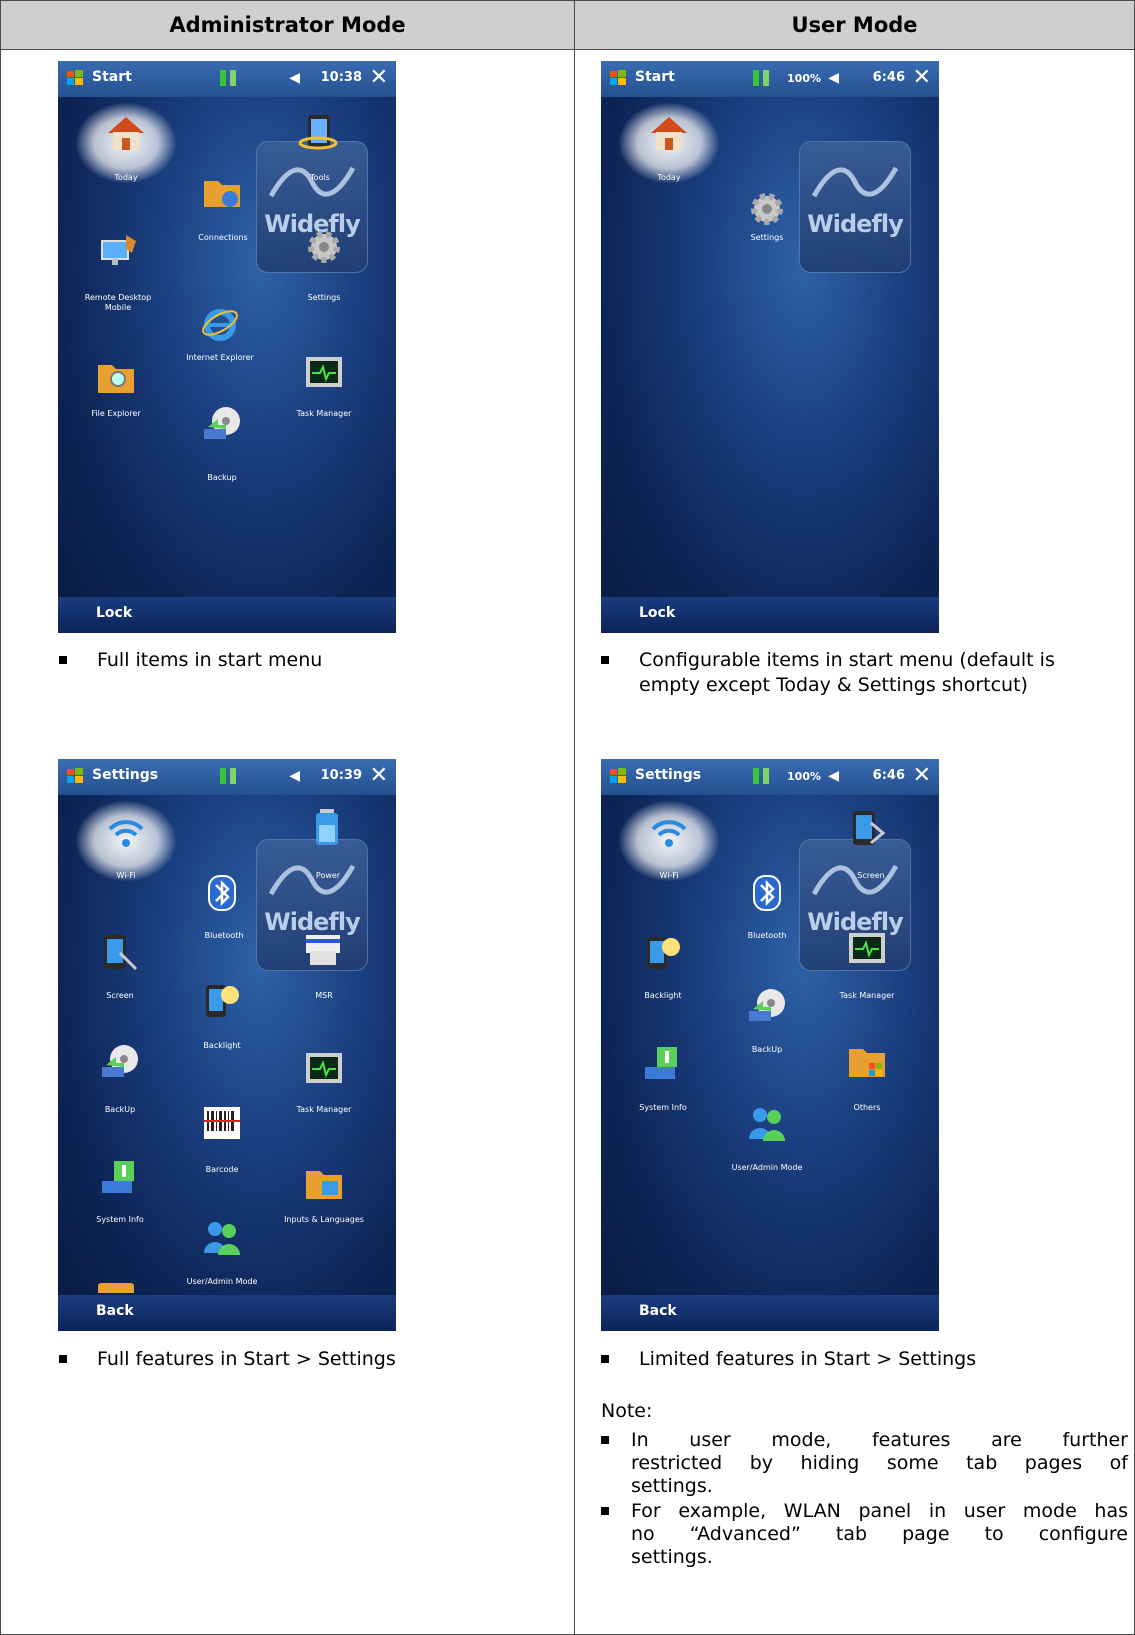 Image resolution: width=1135 pixels, height=1635 pixels. Describe the element at coordinates (324, 1219) in the screenshot. I see `inputs-languages-label: Inputs & Languages` at that location.